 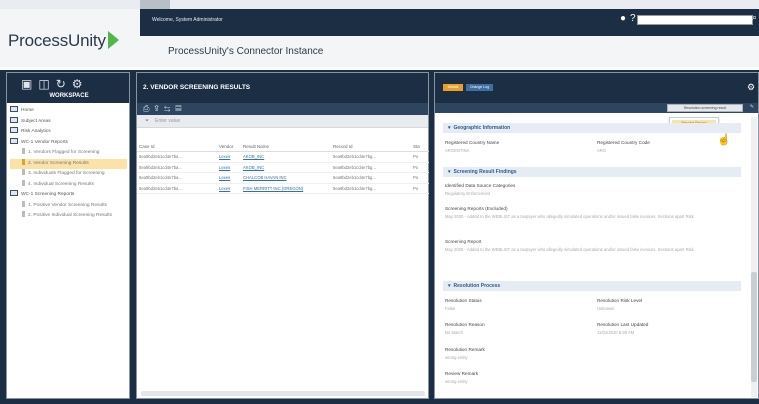 What do you see at coordinates (147, 121) in the screenshot?
I see `filter-icon: ⏷` at bounding box center [147, 121].